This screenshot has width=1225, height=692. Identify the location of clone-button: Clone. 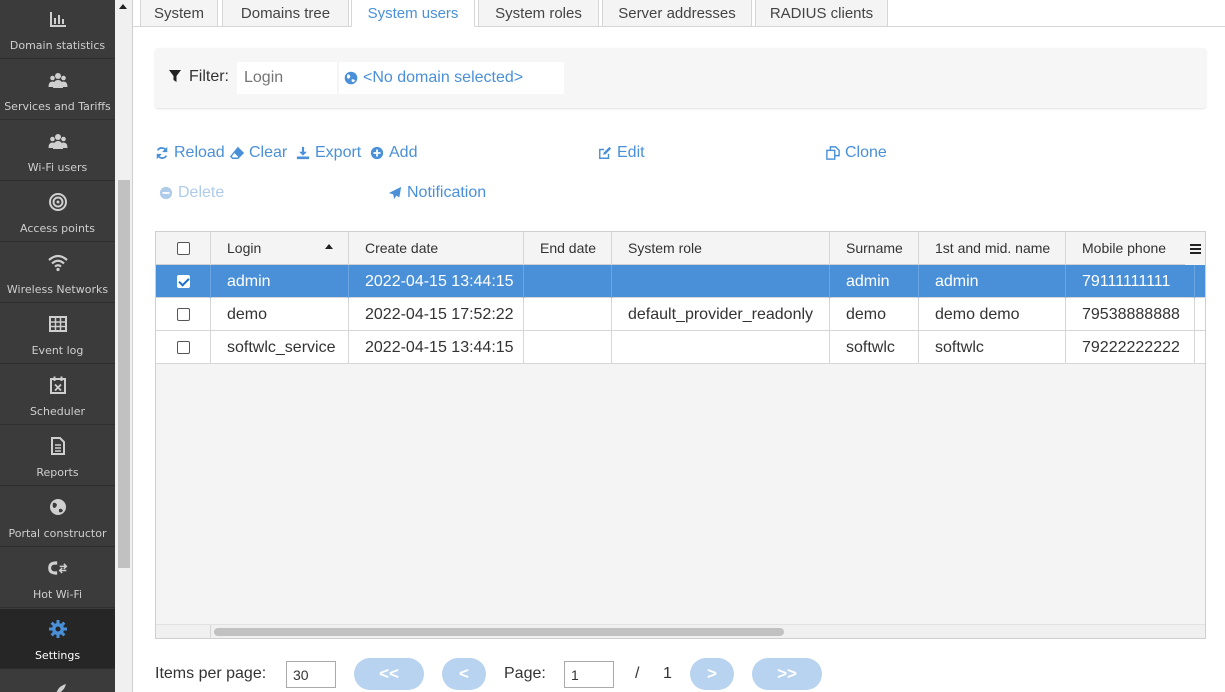
(856, 153).